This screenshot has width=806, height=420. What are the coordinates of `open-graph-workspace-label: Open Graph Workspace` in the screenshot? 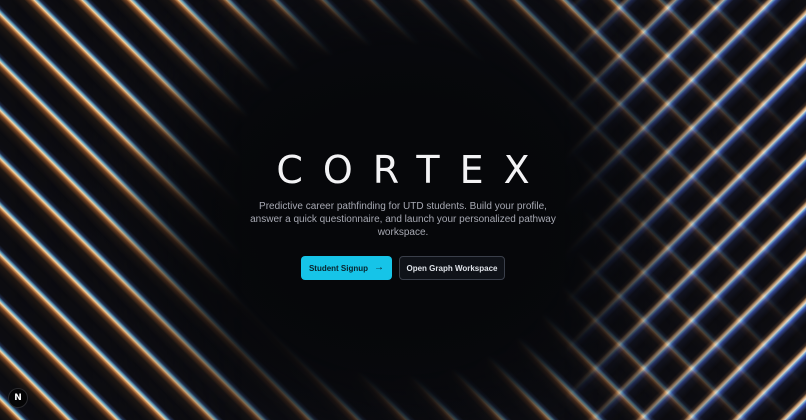 It's located at (452, 268).